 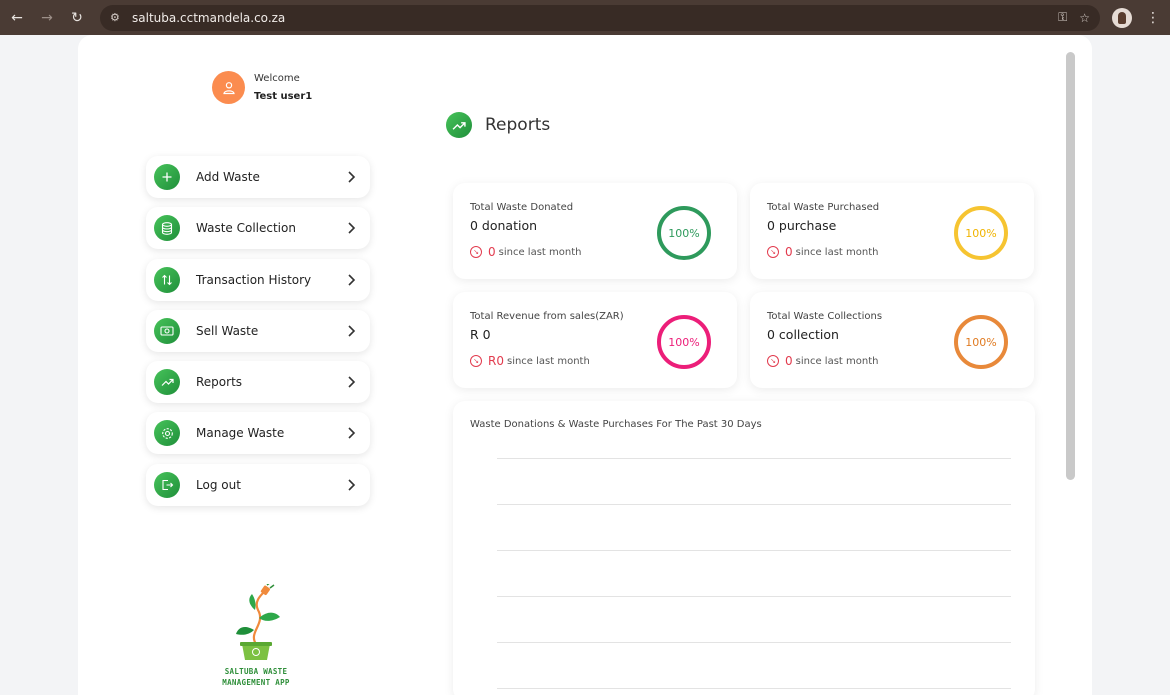 I want to click on reload-icon: ↻, so click(x=77, y=18).